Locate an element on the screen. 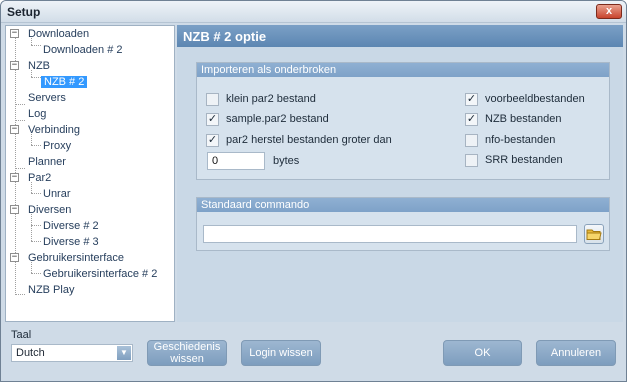  tree-item-nzb-2: NZB # 2 is located at coordinates (64, 82).